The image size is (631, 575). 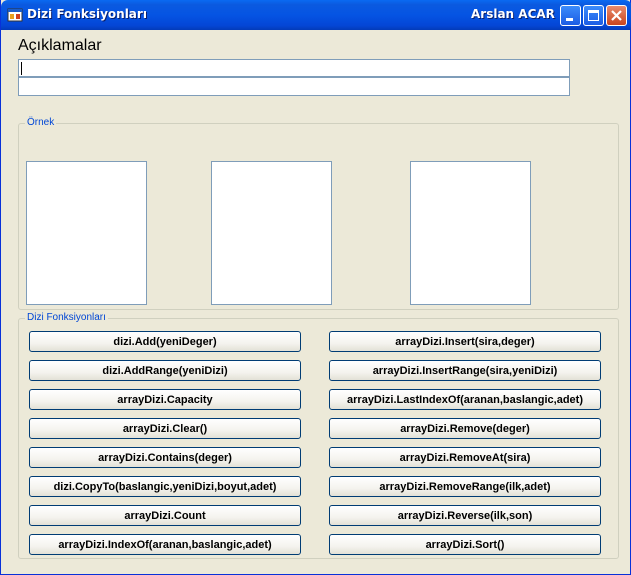 What do you see at coordinates (165, 544) in the screenshot?
I see `indexof-button: arrayDizi.IndexOf(aranan,baslangic,adet)` at bounding box center [165, 544].